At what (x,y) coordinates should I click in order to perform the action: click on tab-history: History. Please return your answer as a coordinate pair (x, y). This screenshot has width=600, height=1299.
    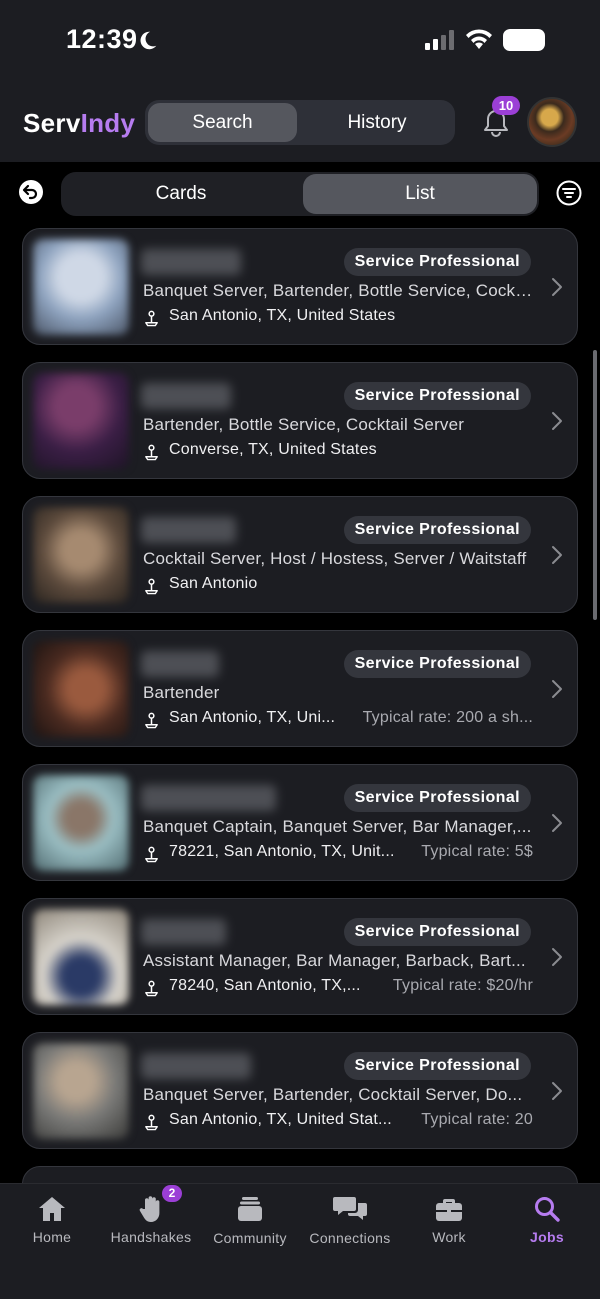
    Looking at the image, I should click on (377, 122).